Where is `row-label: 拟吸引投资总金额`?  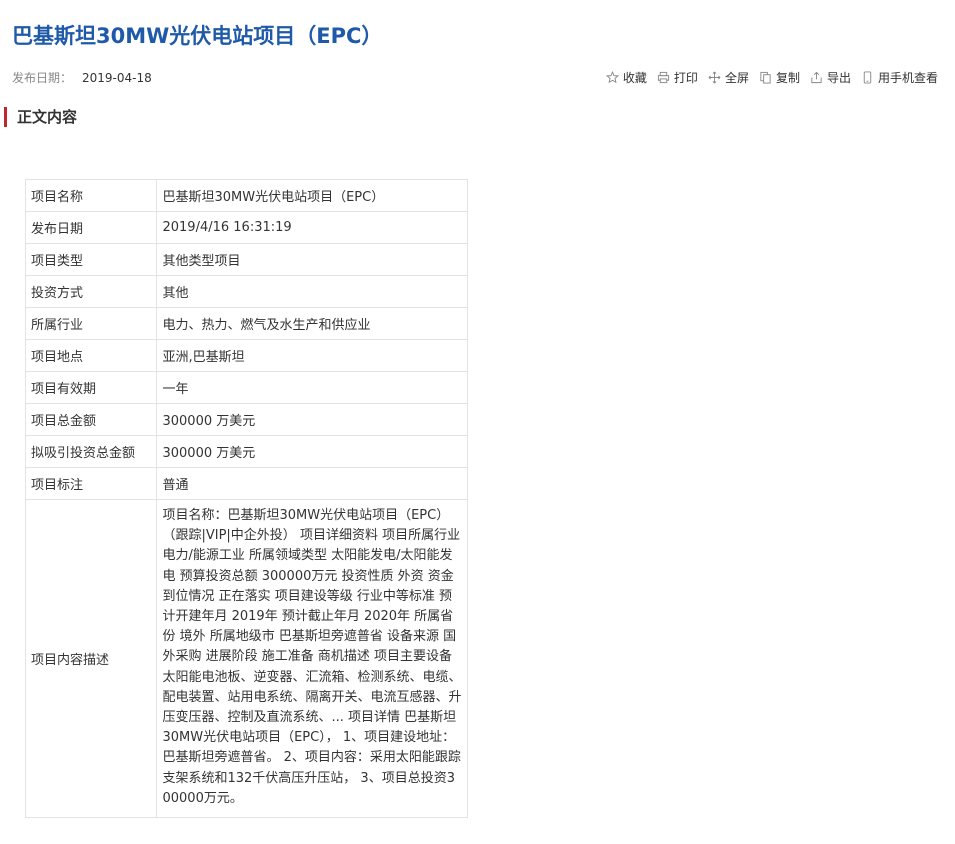
row-label: 拟吸引投资总金额 is located at coordinates (91, 451).